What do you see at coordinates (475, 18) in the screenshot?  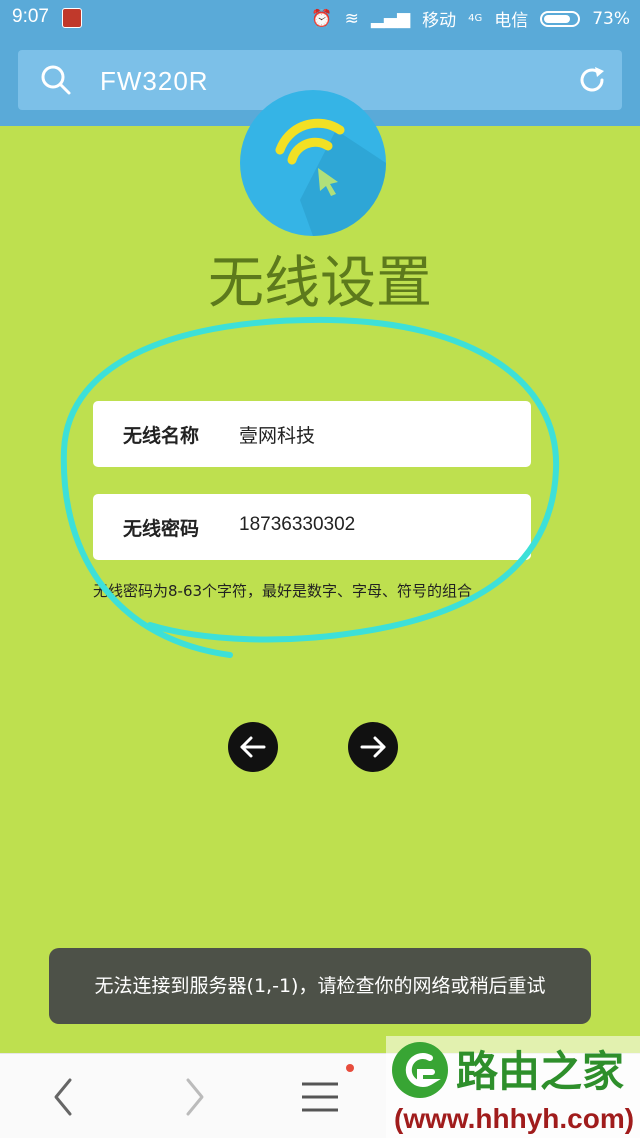 I see `net-type-label: 4G` at bounding box center [475, 18].